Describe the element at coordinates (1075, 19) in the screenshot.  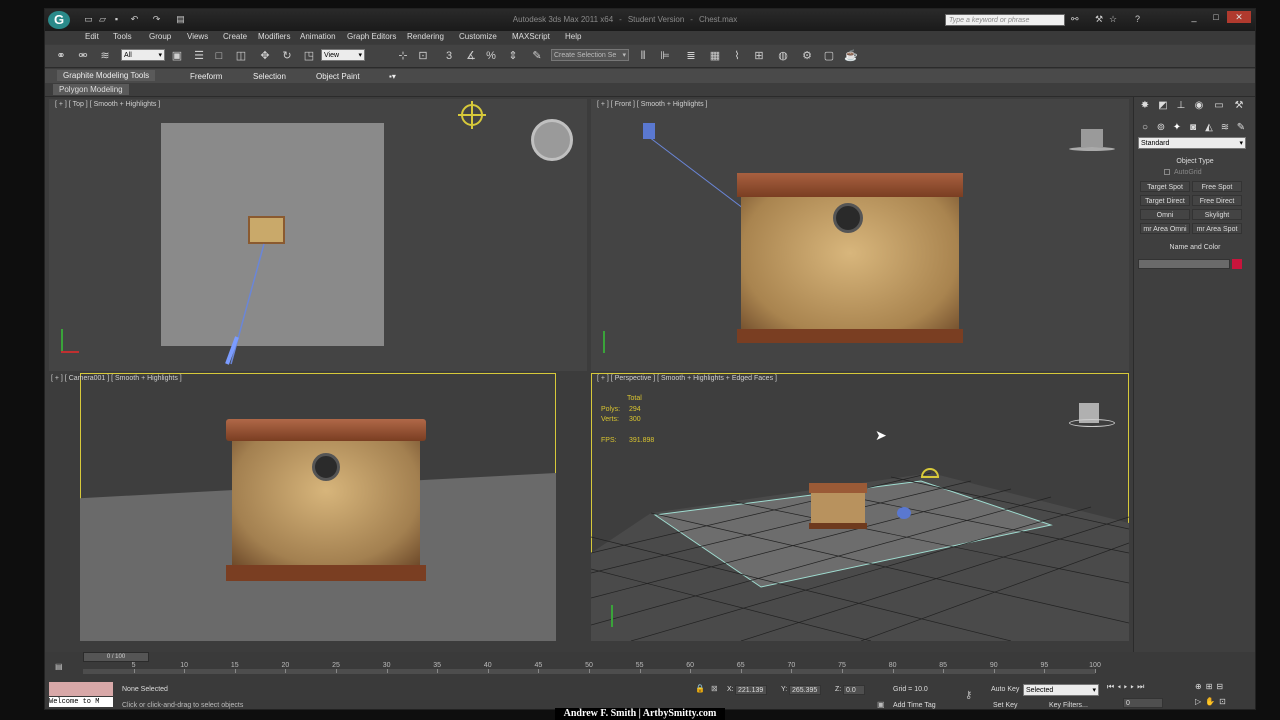
I see `binoculars-icon: ⚯` at that location.